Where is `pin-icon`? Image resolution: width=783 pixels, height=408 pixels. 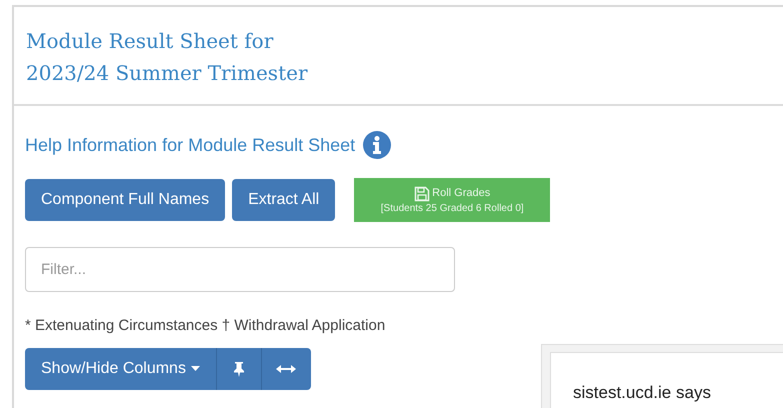
pin-icon is located at coordinates (238, 368).